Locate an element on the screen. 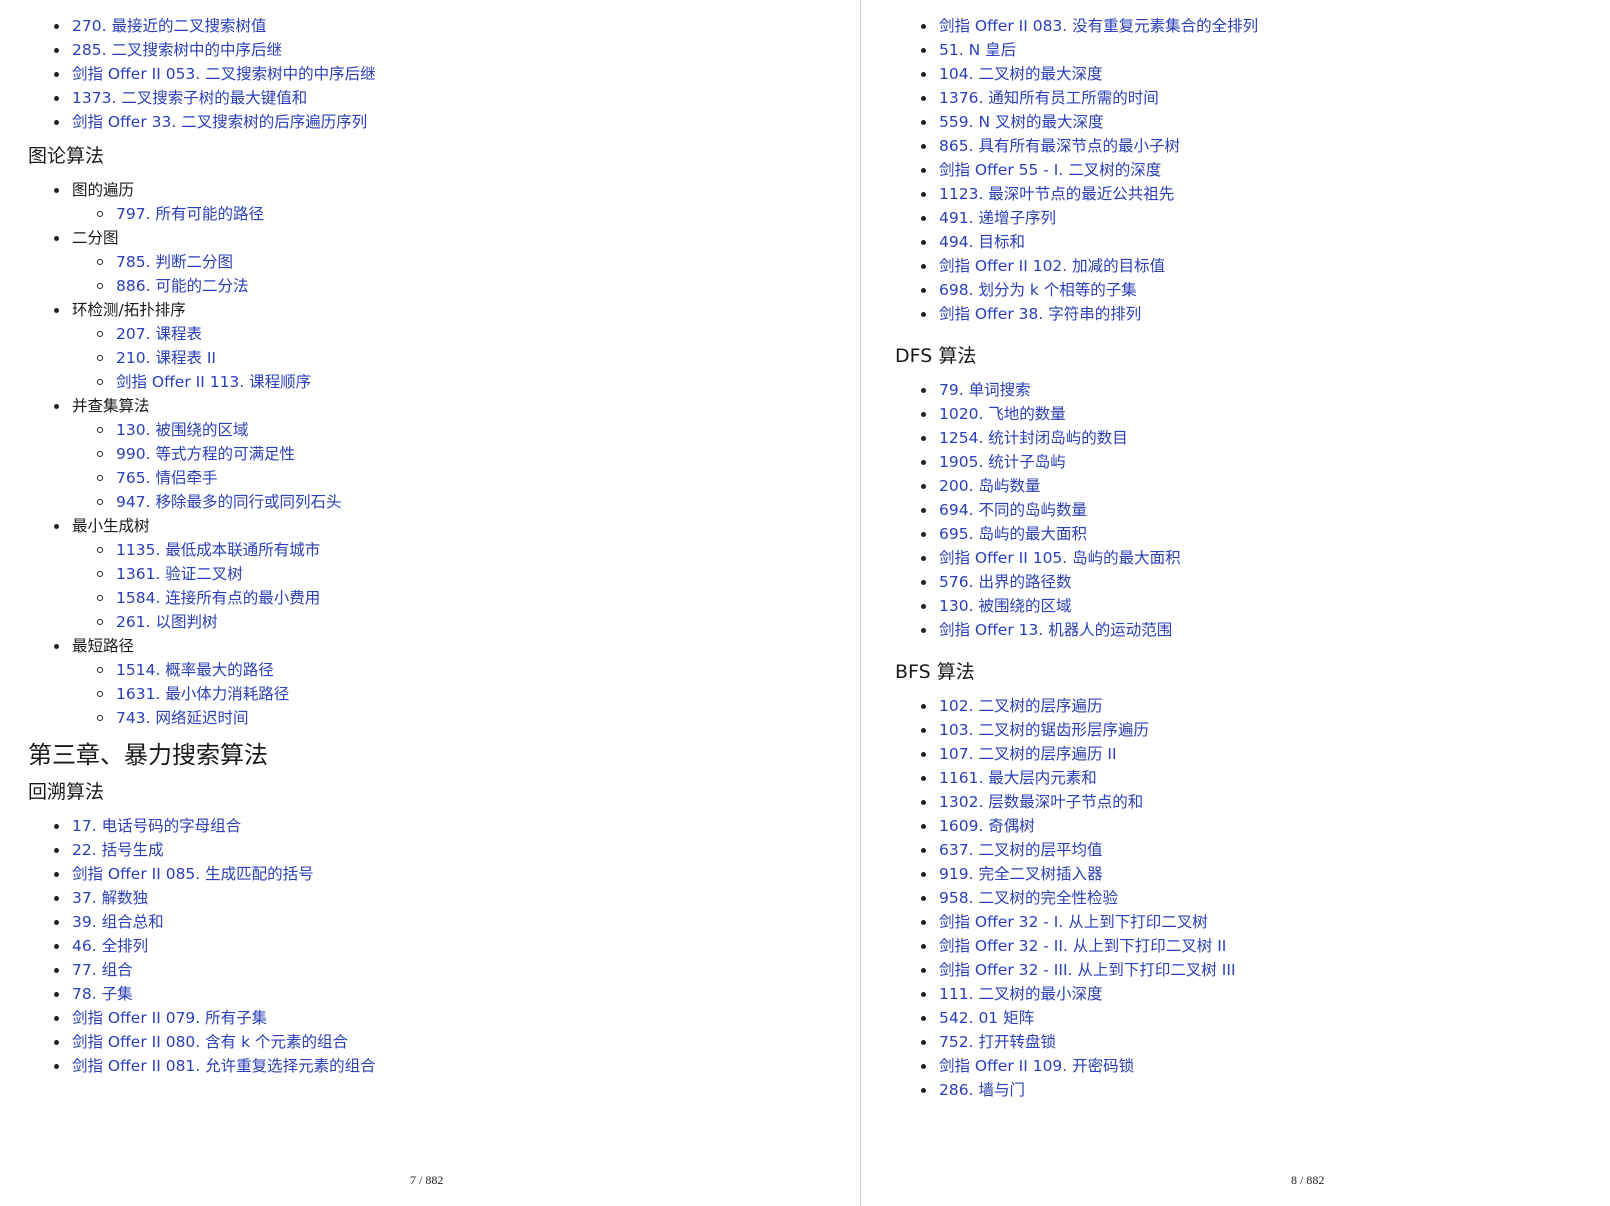 This screenshot has height=1206, width=1610. list-item: 79. 单词搜索 is located at coordinates (1252, 390).